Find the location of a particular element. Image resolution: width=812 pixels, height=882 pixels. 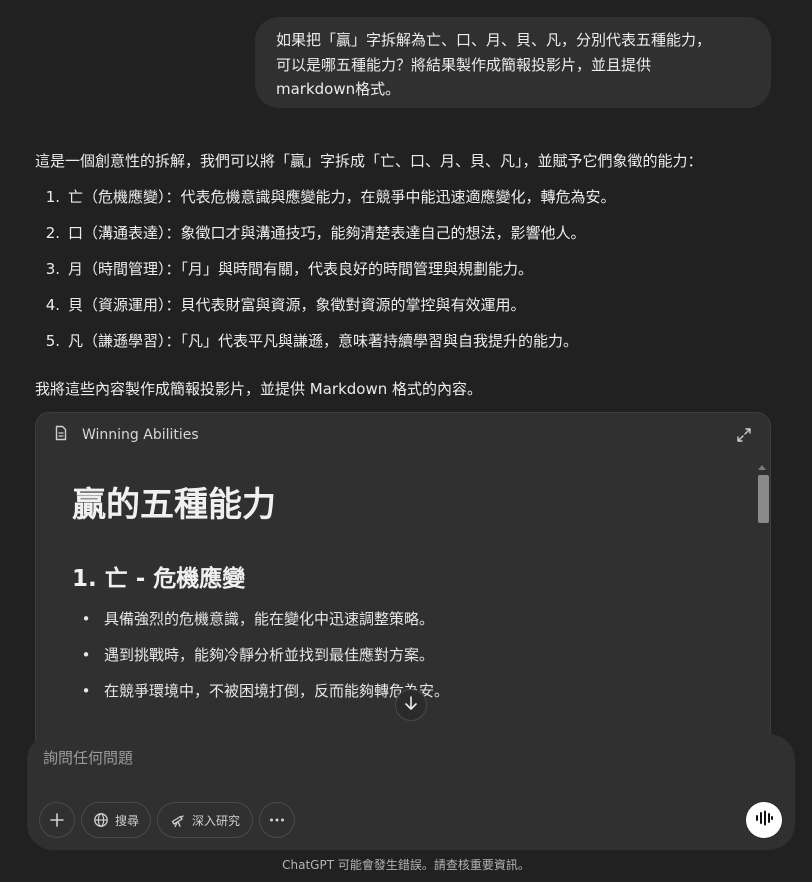

prompt-input is located at coordinates (363, 758).